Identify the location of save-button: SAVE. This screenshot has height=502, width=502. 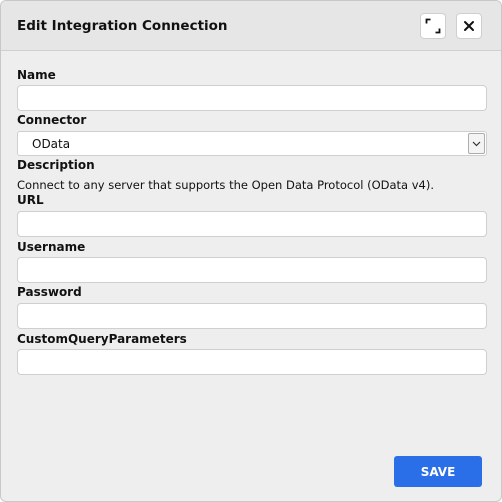
(438, 471).